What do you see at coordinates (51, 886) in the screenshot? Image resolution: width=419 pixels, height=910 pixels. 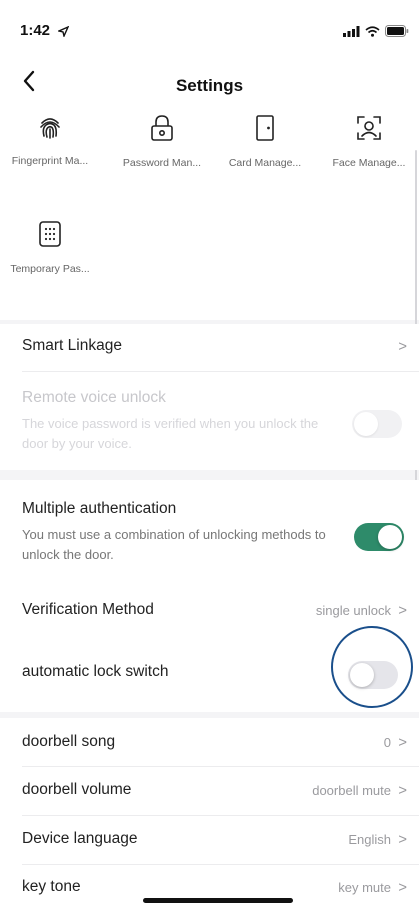 I see `key-tone-title: key tone` at bounding box center [51, 886].